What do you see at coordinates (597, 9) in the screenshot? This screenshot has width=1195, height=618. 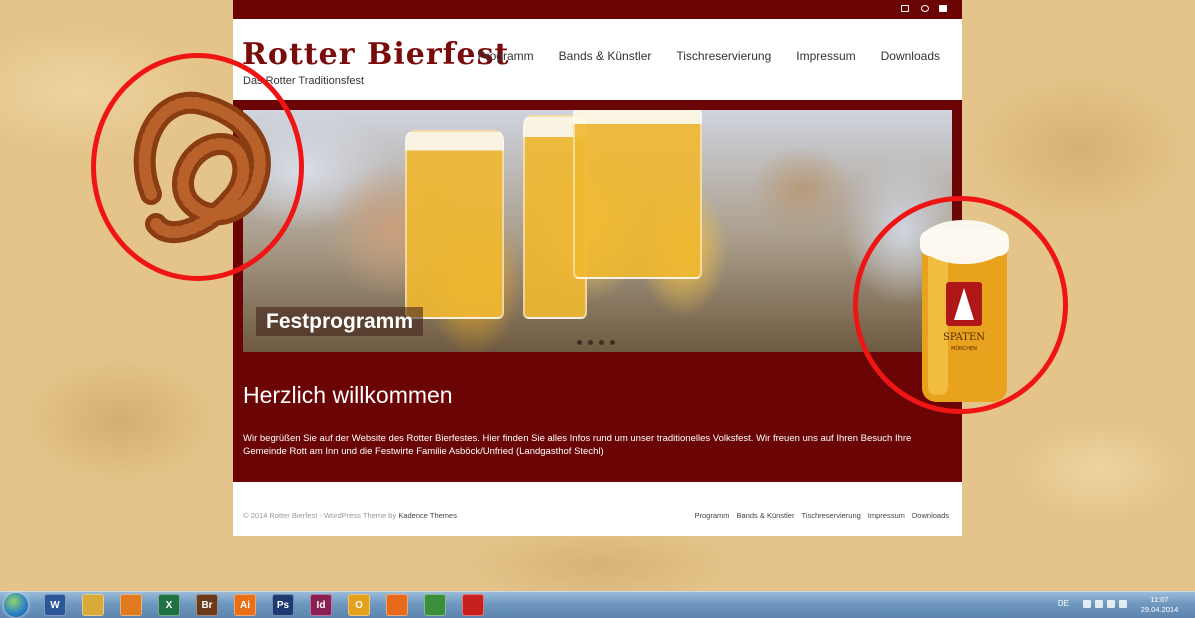 I see `top-bar` at bounding box center [597, 9].